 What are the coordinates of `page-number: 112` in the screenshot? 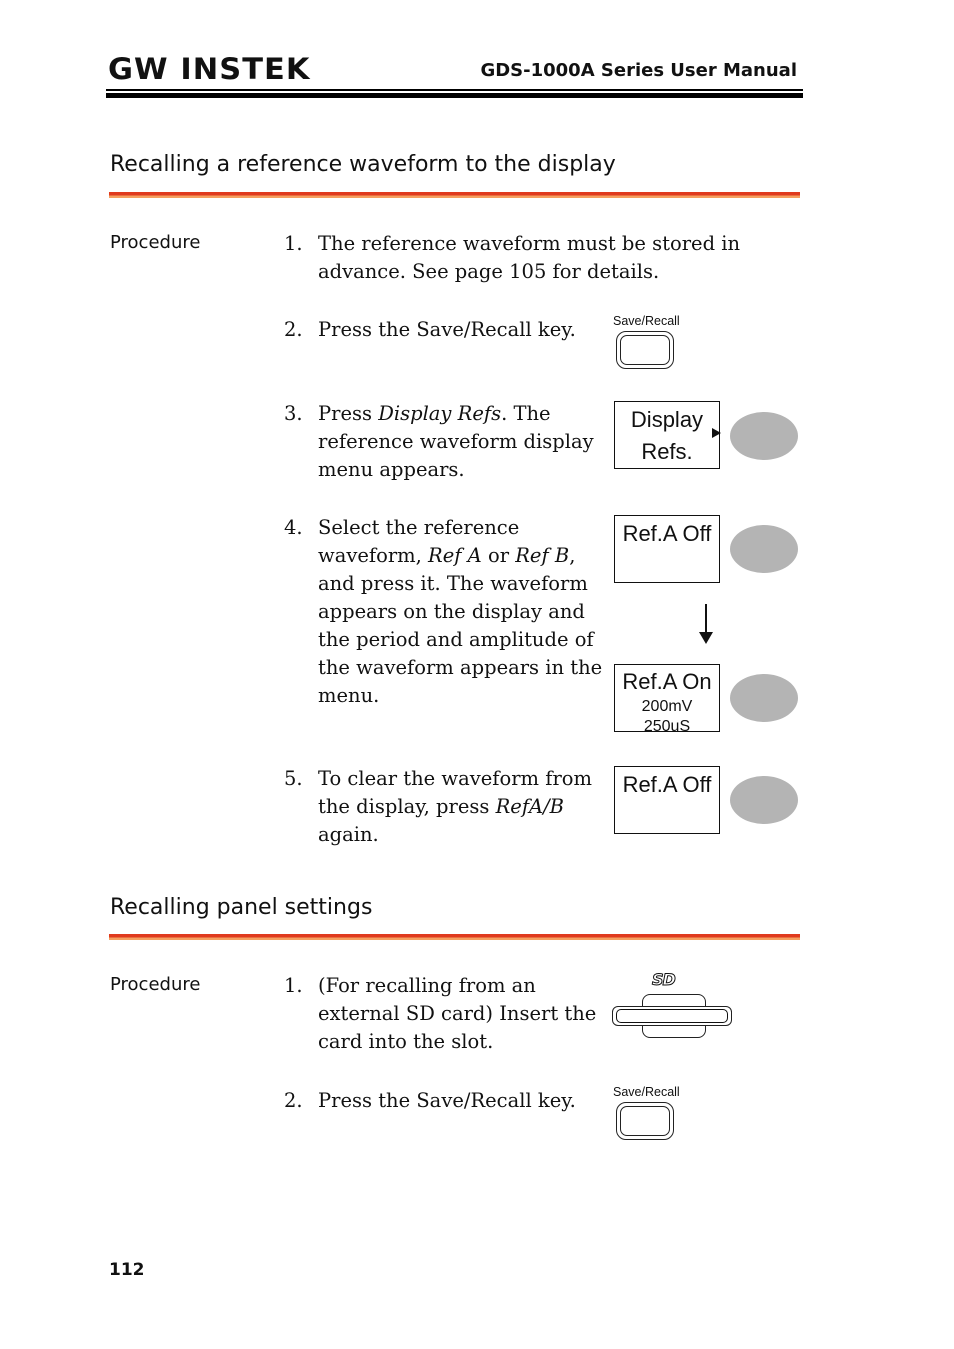 It's located at (127, 1270).